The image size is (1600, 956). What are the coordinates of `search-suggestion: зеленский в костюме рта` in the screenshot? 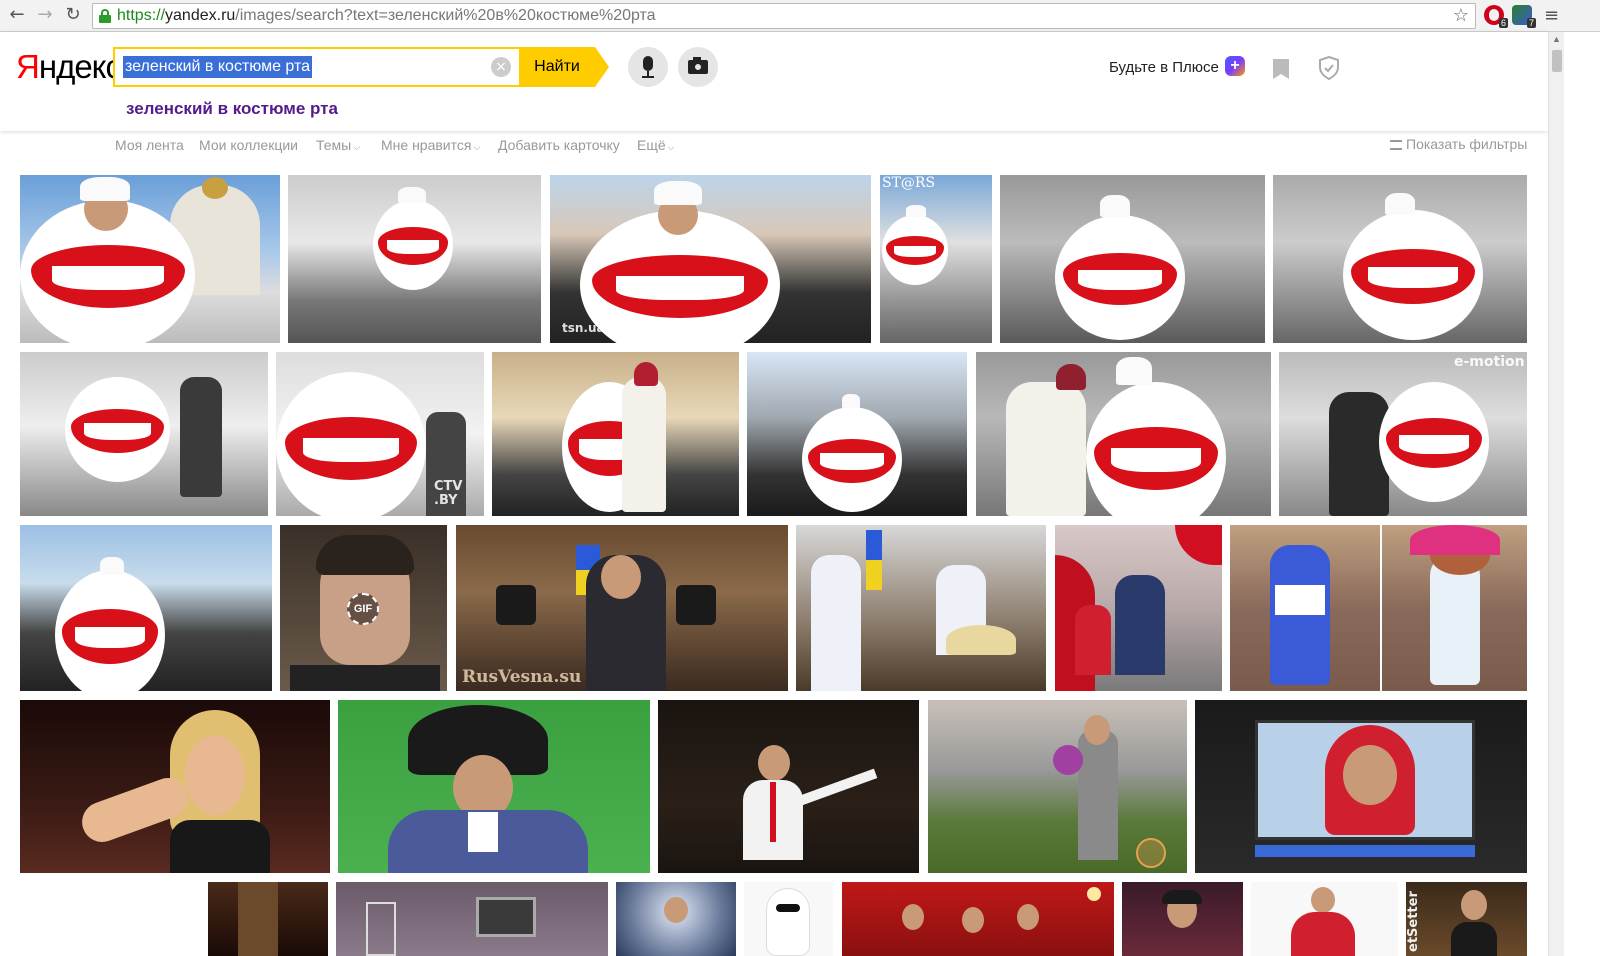 It's located at (232, 109).